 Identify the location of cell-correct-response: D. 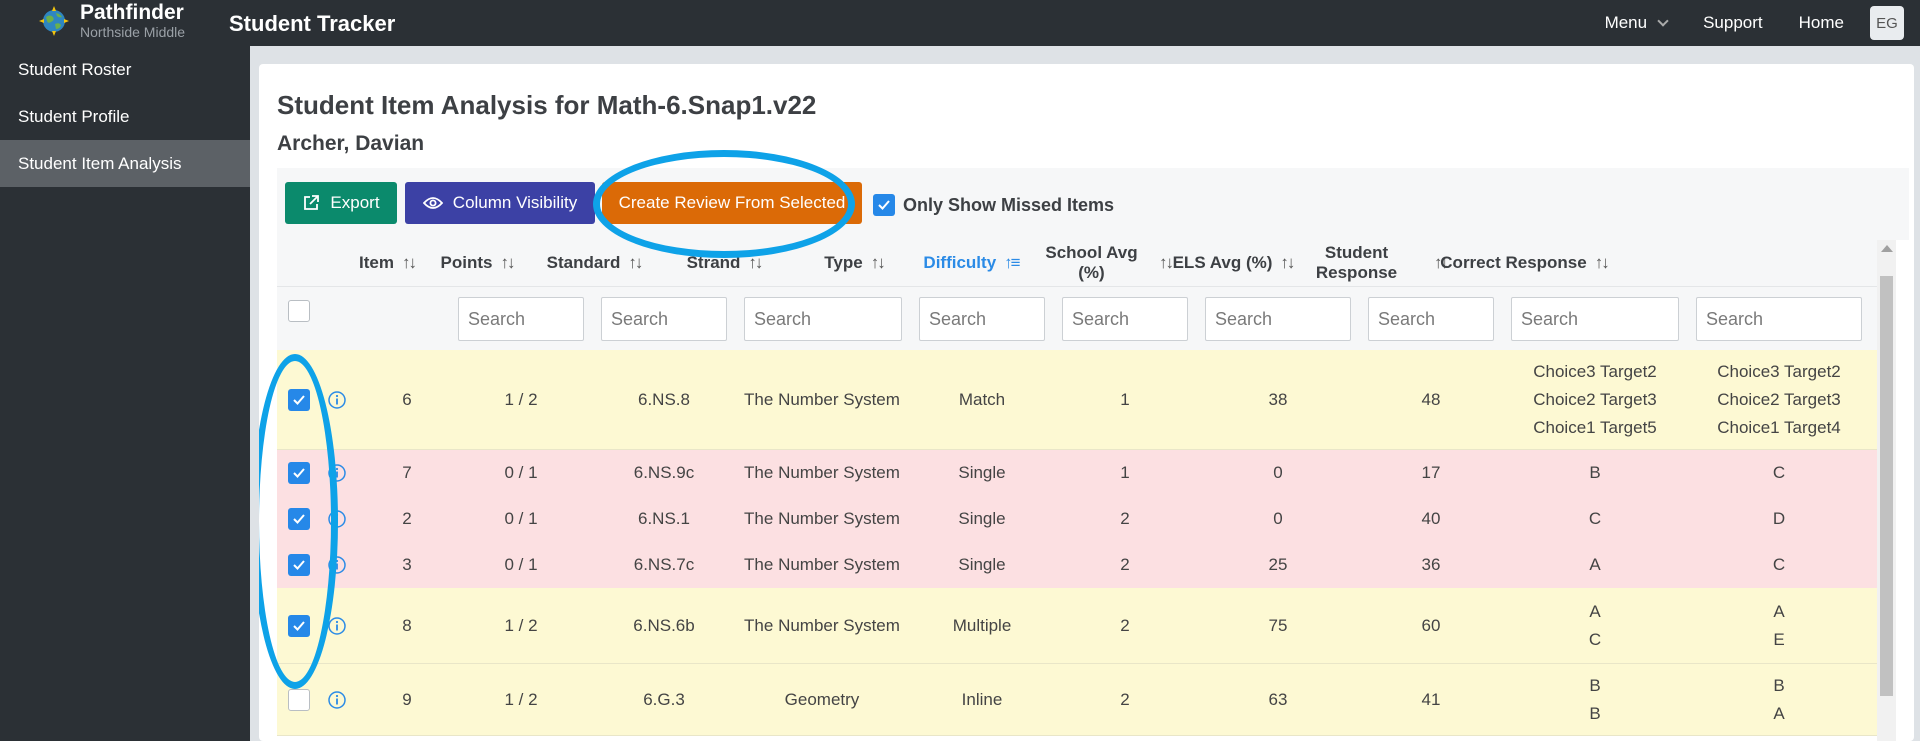
(1779, 519).